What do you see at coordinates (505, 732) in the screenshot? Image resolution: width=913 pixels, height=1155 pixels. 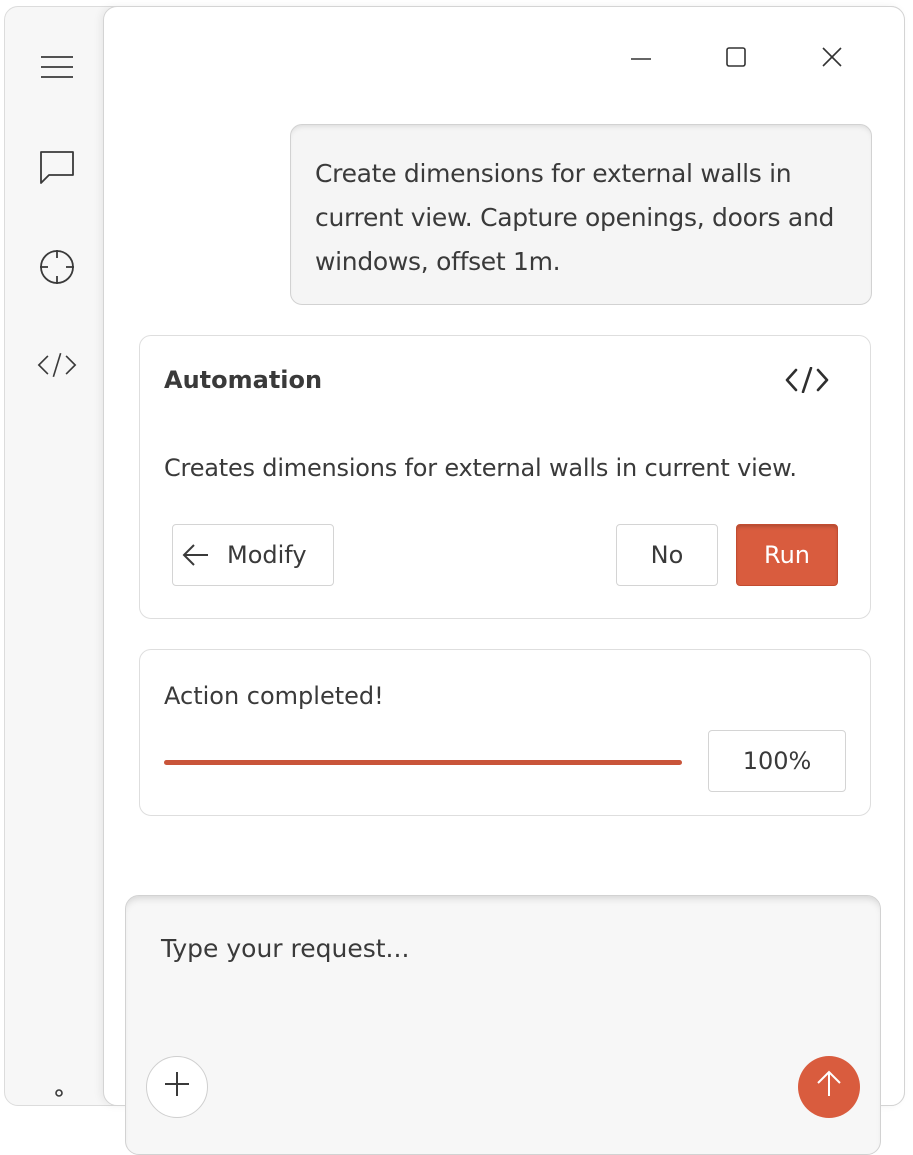 I see `progress-card: Action completed! 100%` at bounding box center [505, 732].